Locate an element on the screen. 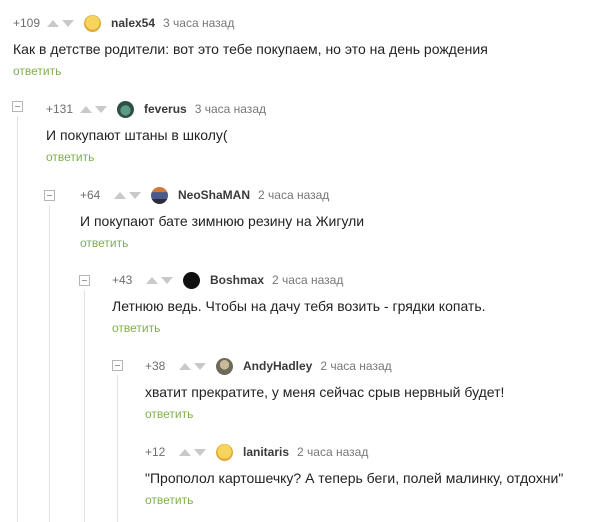  comment-rating: +131 is located at coordinates (60, 109).